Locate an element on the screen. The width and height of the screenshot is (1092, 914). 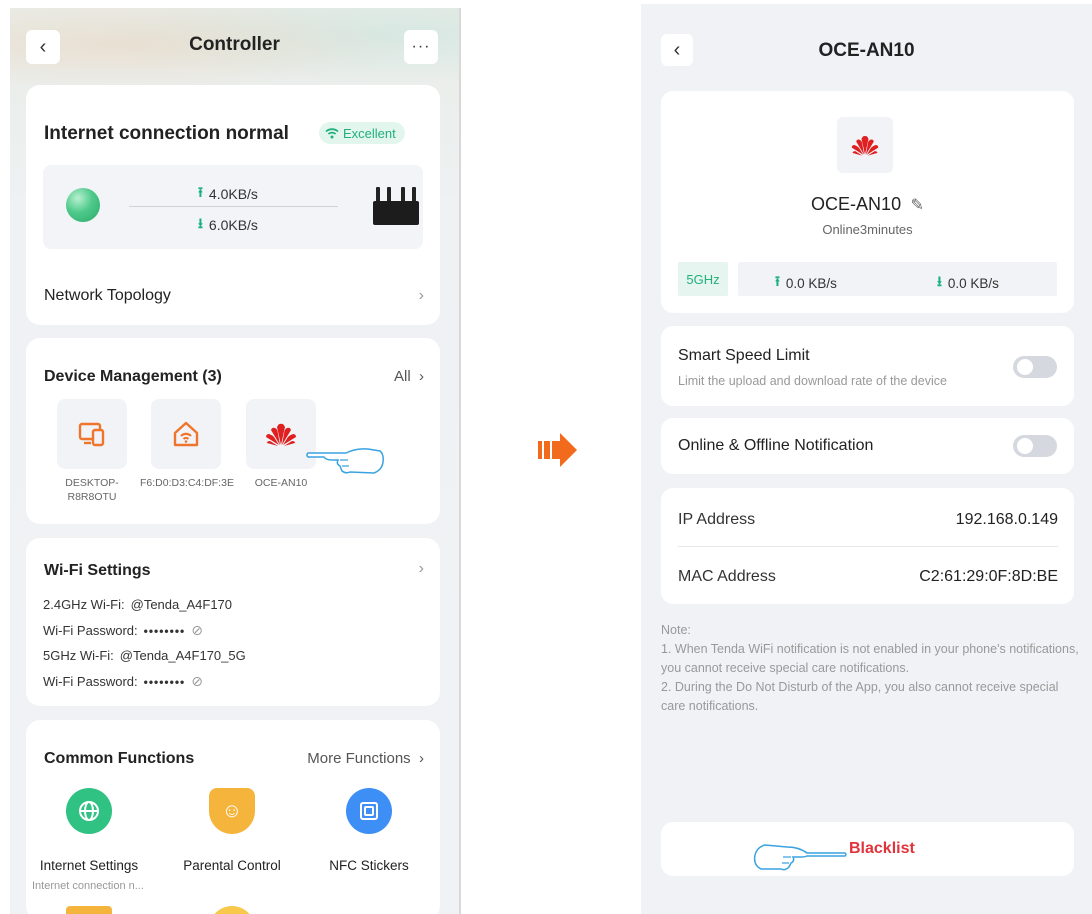
download-value: 6.0KB/s is located at coordinates (233, 225).